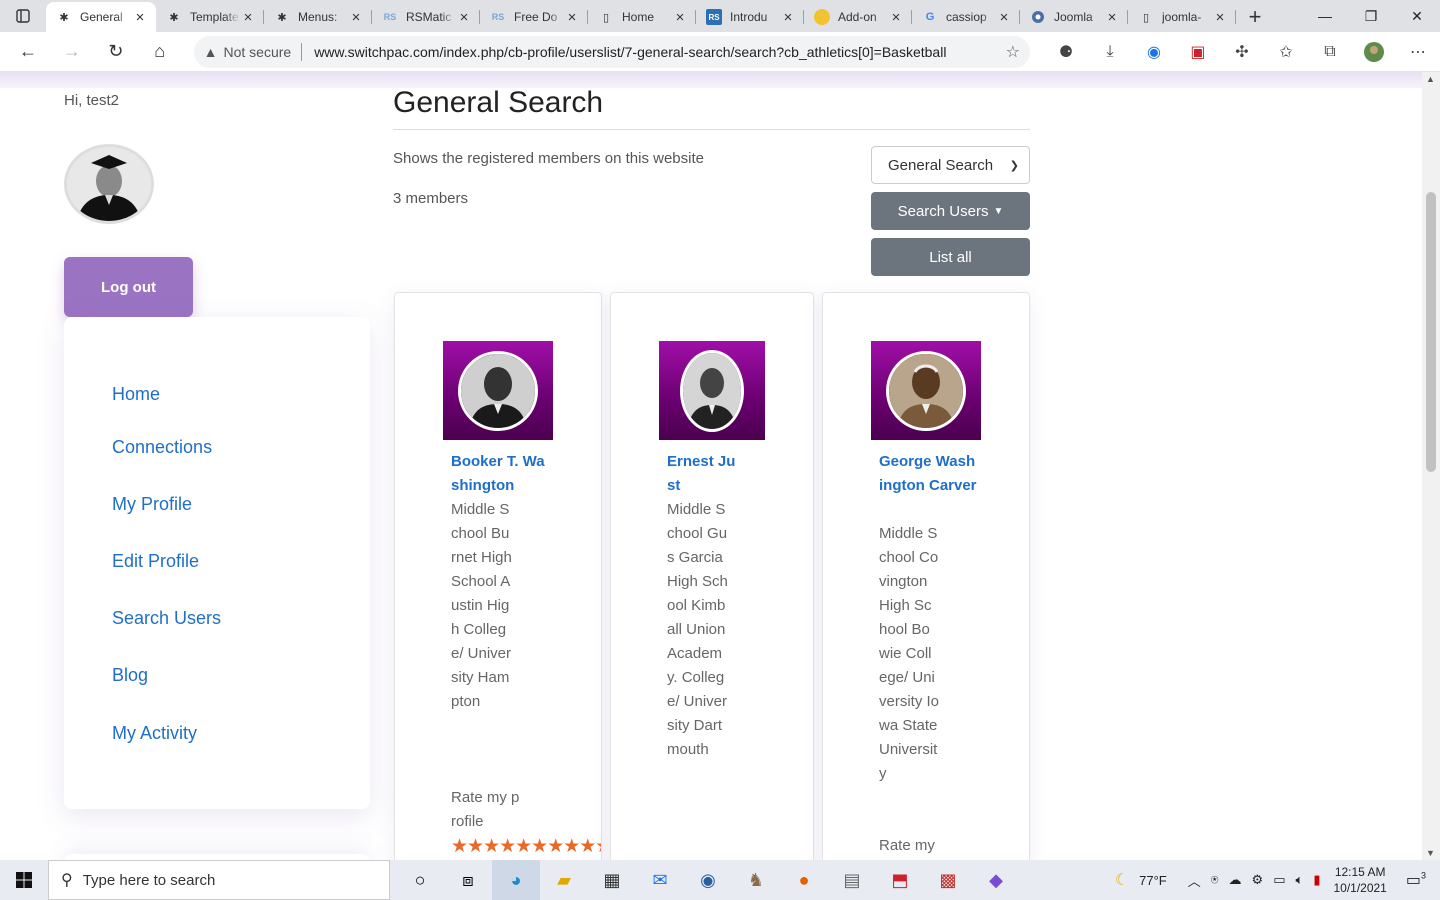  Describe the element at coordinates (1431, 332) in the screenshot. I see `scrollbar-thumb` at that location.